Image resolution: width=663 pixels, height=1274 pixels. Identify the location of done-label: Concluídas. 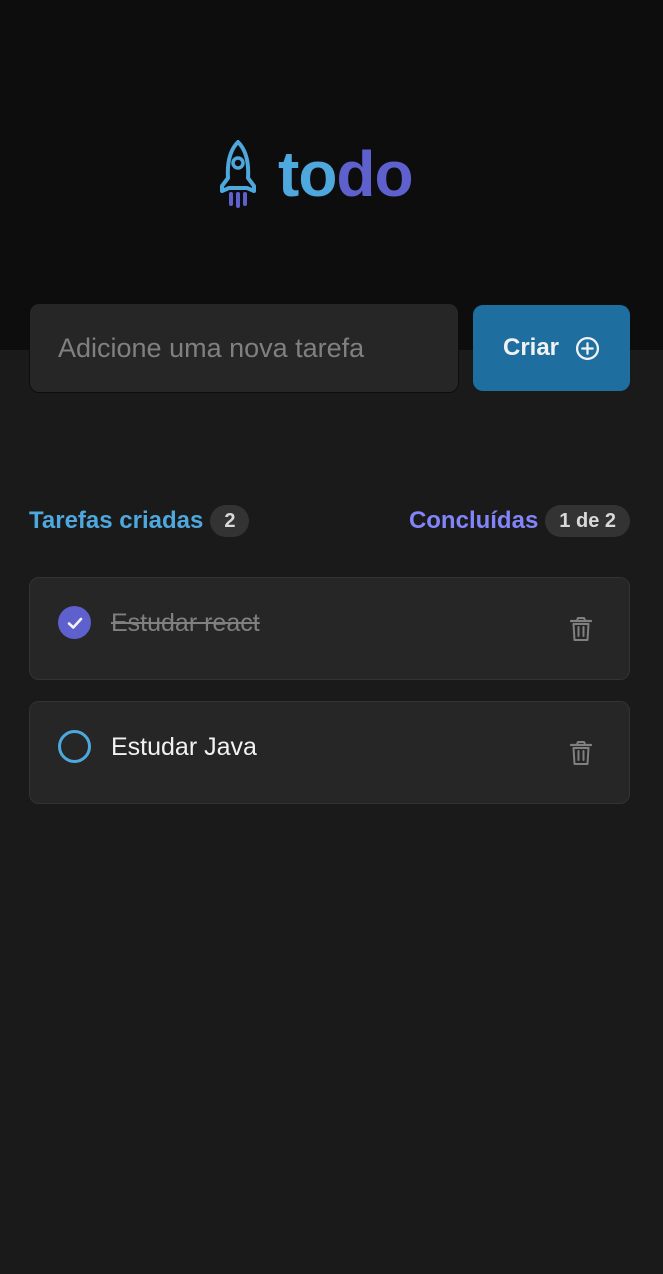
(473, 520).